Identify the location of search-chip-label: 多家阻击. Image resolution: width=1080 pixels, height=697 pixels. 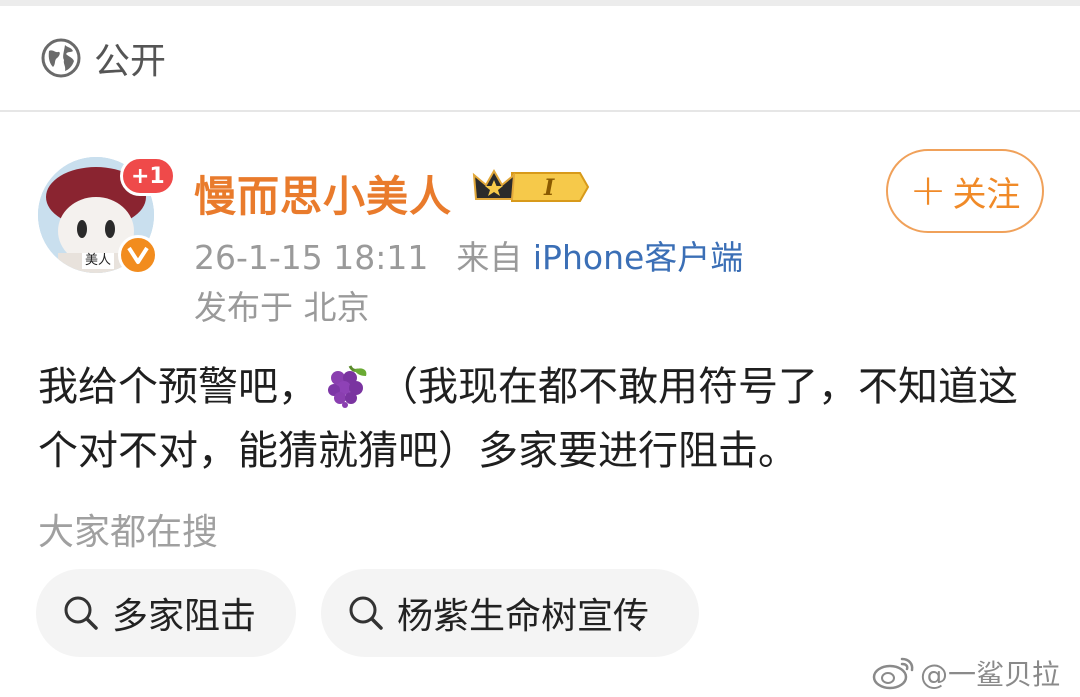
(184, 616).